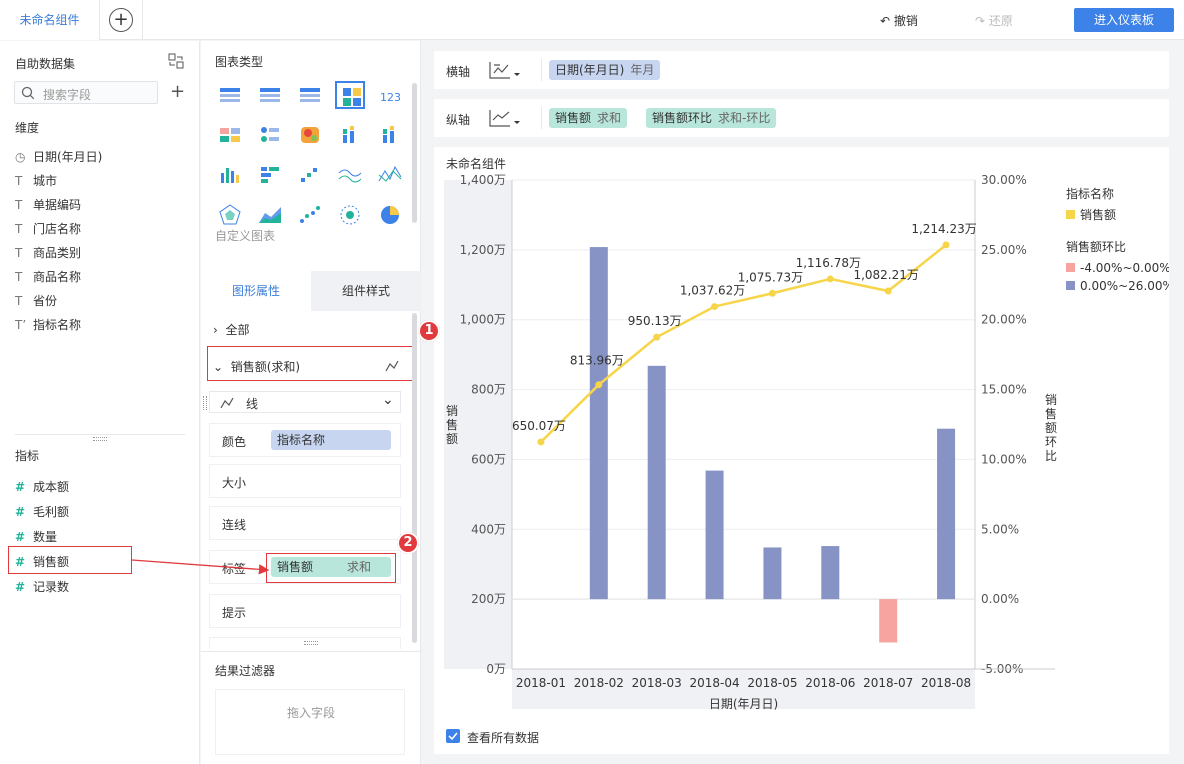 The height and width of the screenshot is (764, 1184). I want to click on tip-row: 提示, so click(305, 611).